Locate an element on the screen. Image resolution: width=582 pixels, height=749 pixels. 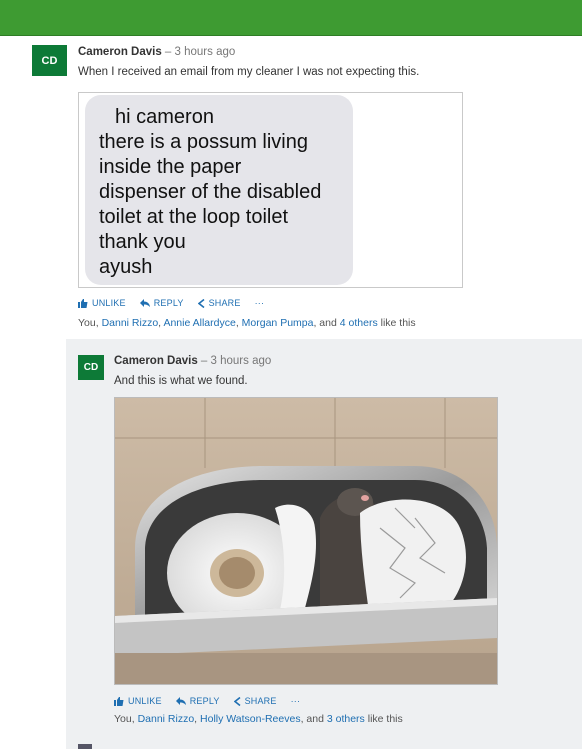
reply-header: Cameron Davis – 3 hours ago is located at coordinates (192, 361).